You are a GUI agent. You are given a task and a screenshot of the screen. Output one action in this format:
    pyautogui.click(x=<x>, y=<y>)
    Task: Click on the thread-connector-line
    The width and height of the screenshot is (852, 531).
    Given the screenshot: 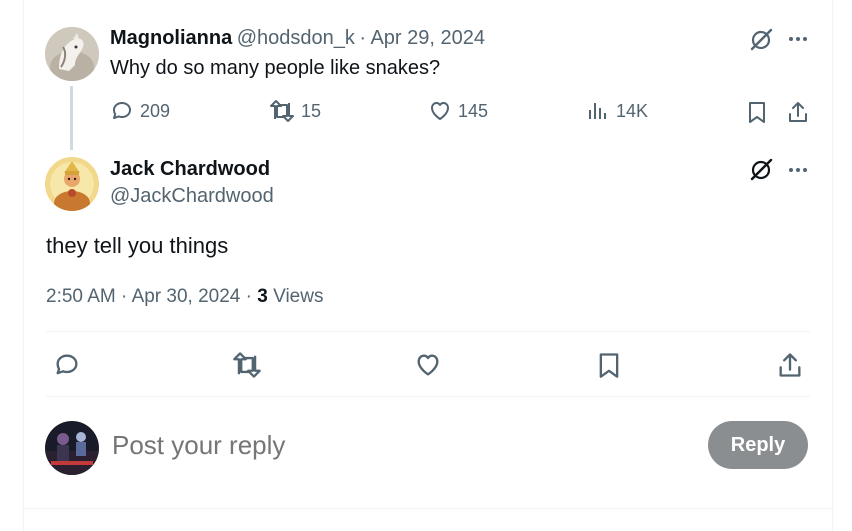 What is the action you would take?
    pyautogui.click(x=71, y=118)
    